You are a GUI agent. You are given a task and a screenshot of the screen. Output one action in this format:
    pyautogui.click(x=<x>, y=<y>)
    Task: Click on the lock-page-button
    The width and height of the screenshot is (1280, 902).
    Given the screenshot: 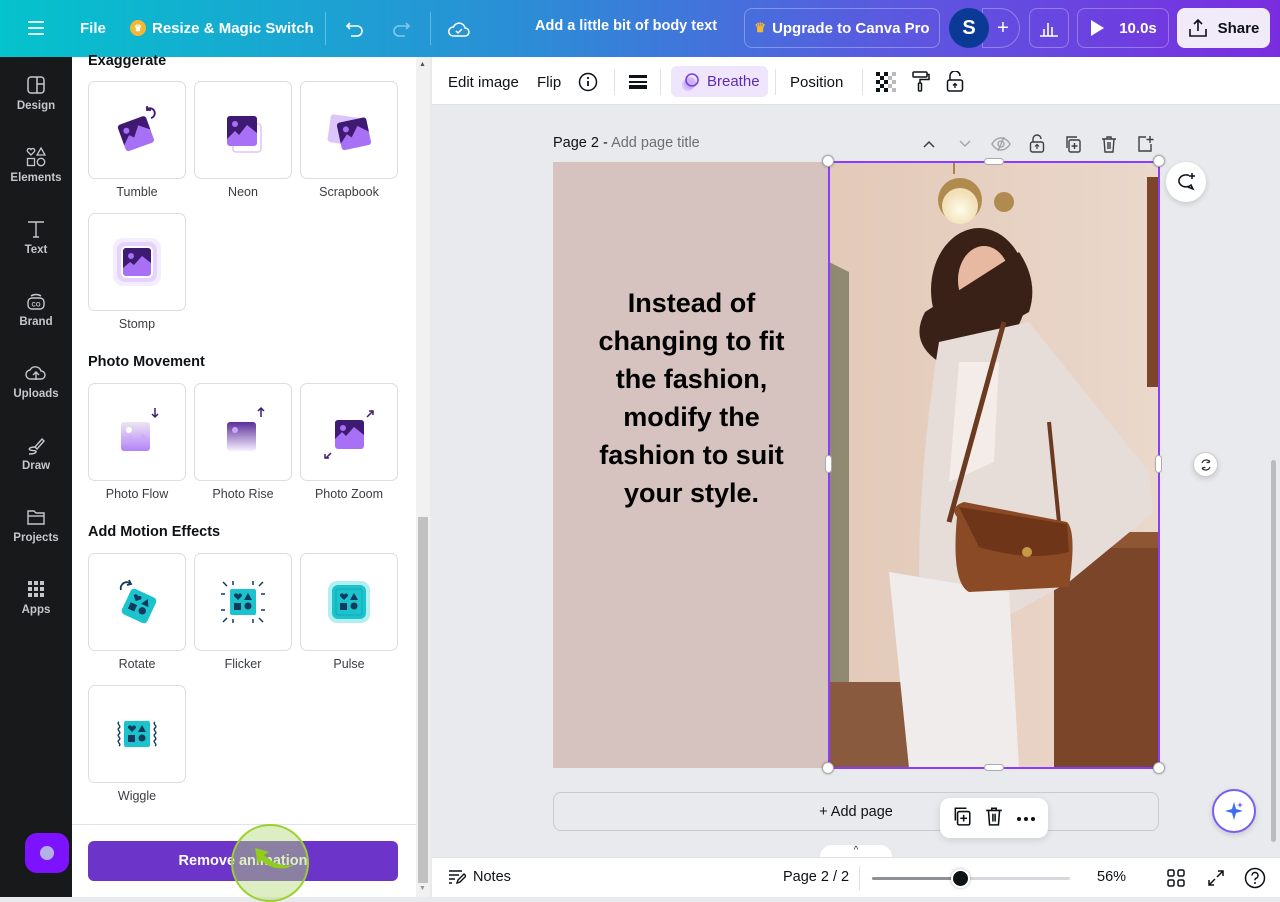 What is the action you would take?
    pyautogui.click(x=1037, y=144)
    